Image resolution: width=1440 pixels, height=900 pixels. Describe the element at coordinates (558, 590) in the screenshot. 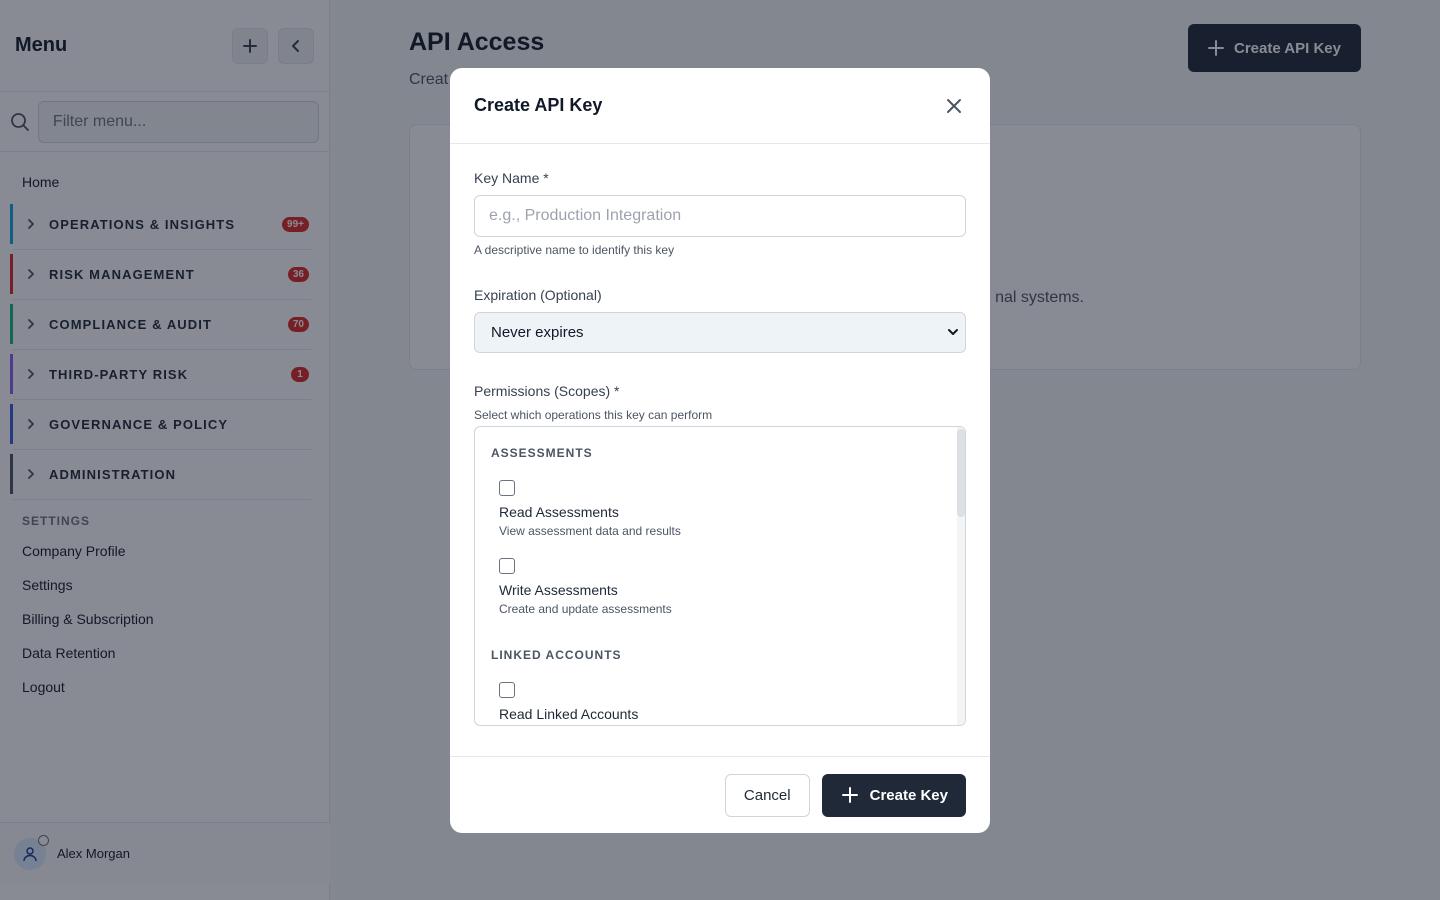

I see `scope-name: Write Assessments` at that location.